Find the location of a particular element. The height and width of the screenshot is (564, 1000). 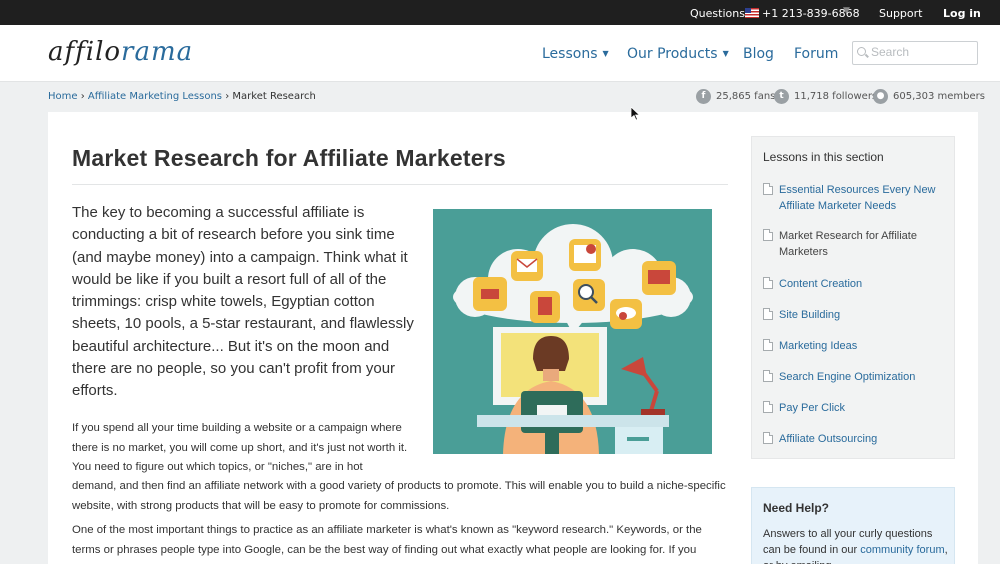

login-link: Log in is located at coordinates (962, 13).